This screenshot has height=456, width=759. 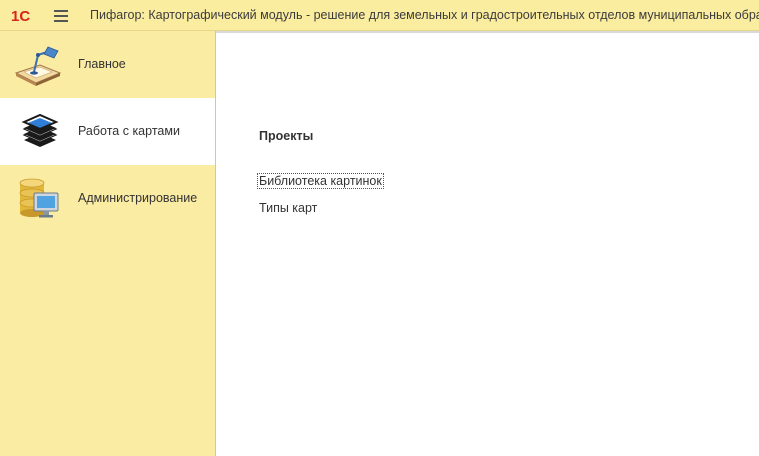 I want to click on link-picture-library: Библиотека картинок, so click(x=320, y=181).